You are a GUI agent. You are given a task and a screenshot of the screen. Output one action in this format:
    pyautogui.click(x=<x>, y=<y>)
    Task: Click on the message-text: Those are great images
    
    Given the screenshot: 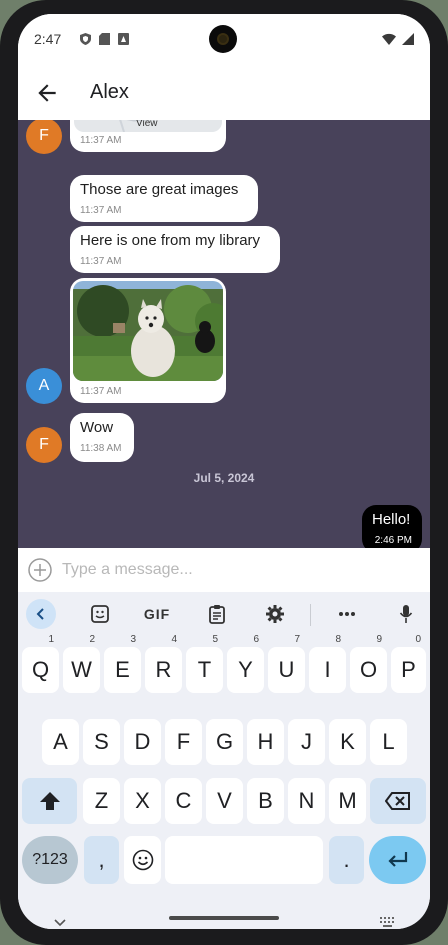 What is the action you would take?
    pyautogui.click(x=159, y=189)
    